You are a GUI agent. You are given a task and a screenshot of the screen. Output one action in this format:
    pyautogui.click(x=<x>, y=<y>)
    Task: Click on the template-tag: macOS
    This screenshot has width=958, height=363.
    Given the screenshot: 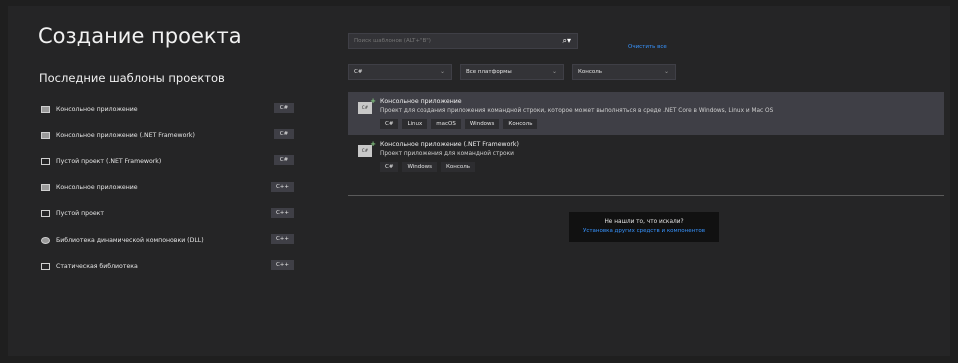 What is the action you would take?
    pyautogui.click(x=446, y=124)
    